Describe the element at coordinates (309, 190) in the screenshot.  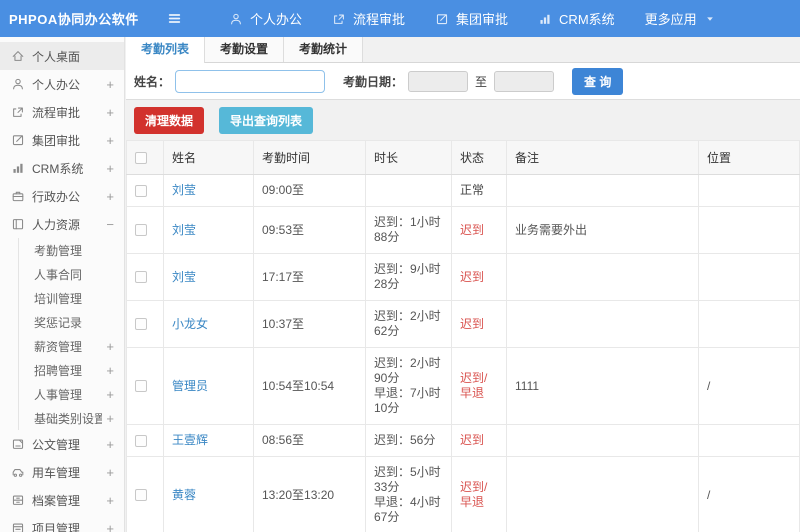
I see `attendance-time-cell: 09:00至` at that location.